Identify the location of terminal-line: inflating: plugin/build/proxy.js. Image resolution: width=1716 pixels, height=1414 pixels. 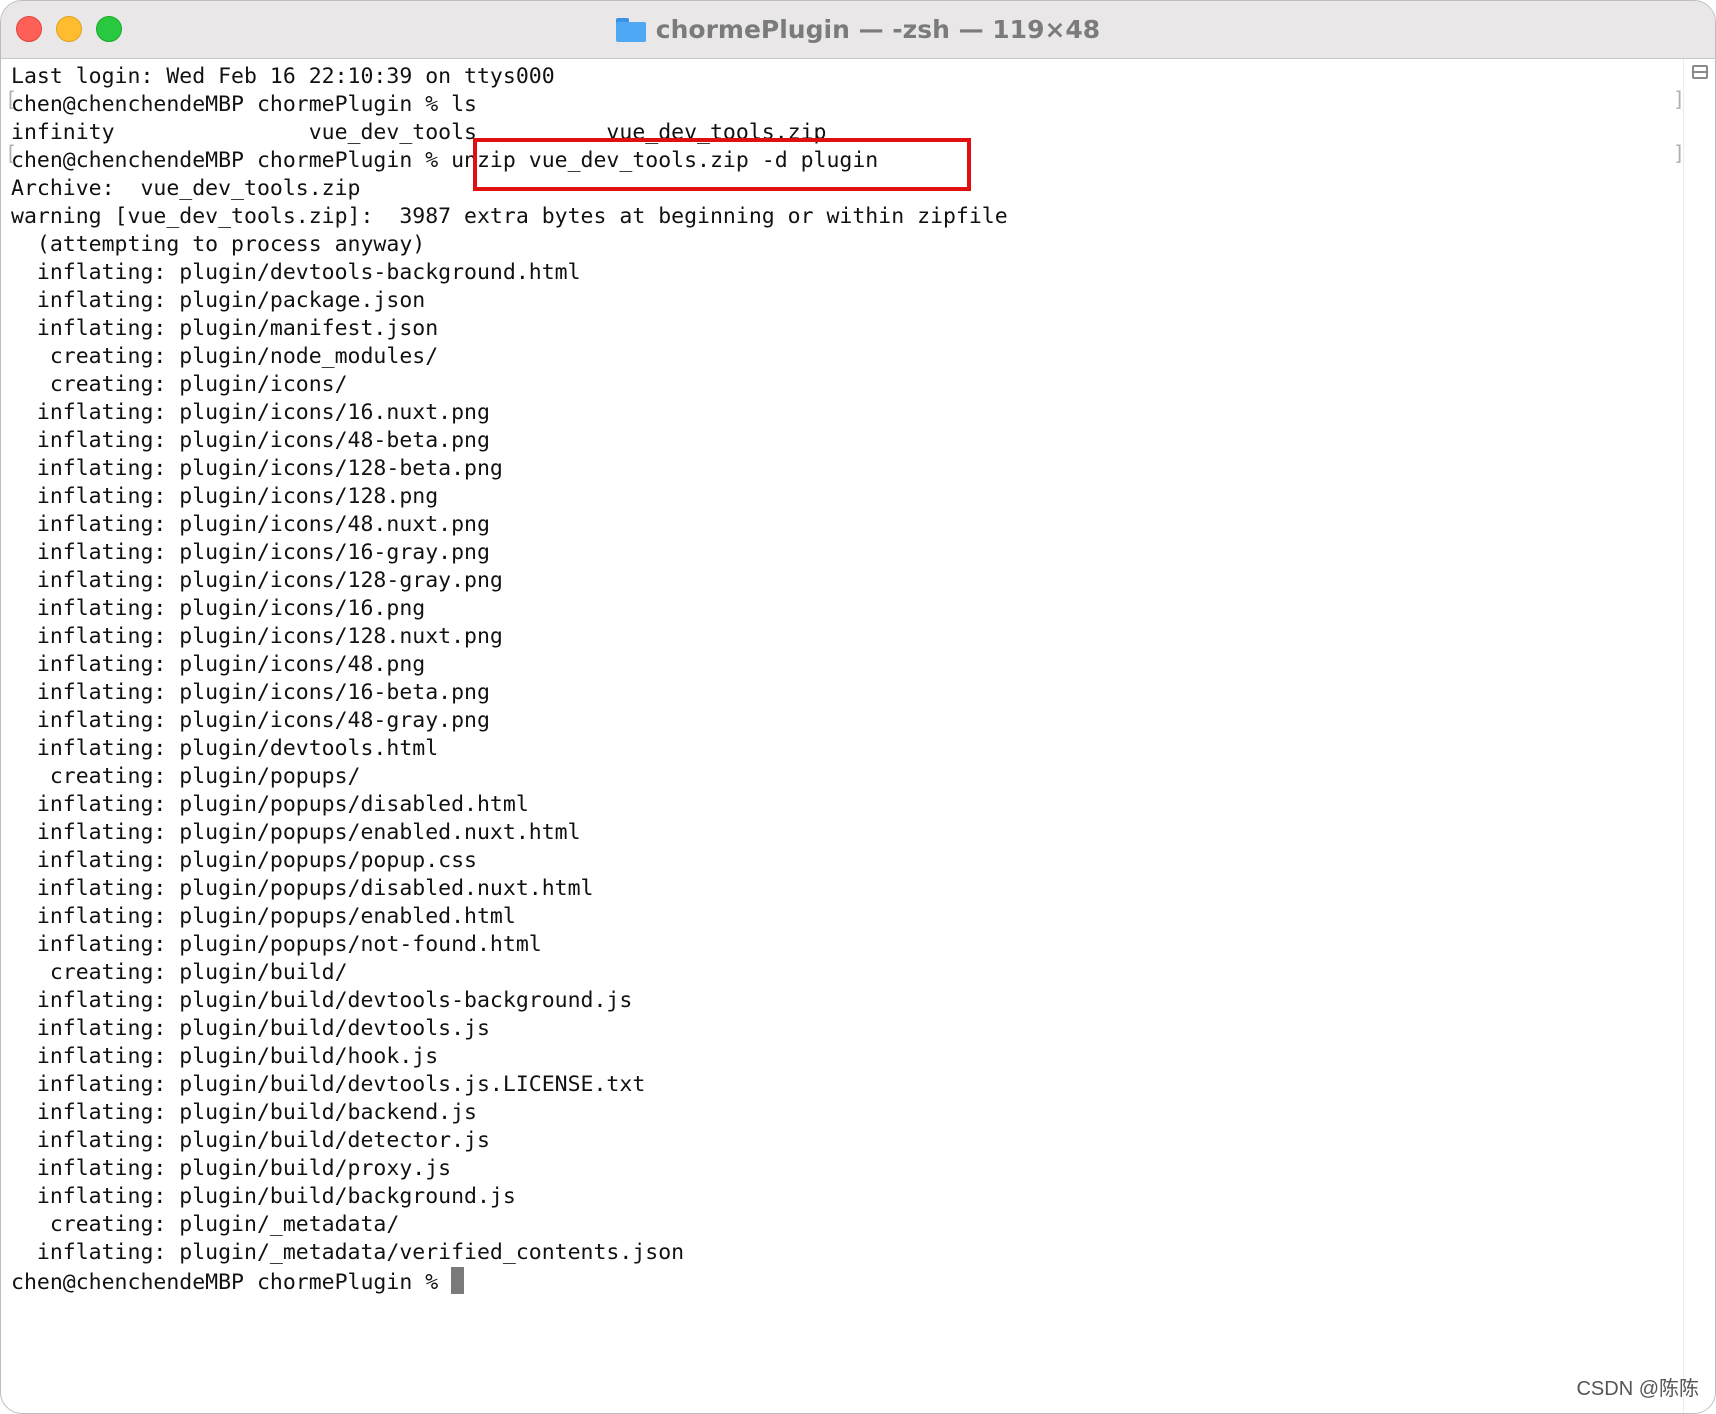
(231, 1168).